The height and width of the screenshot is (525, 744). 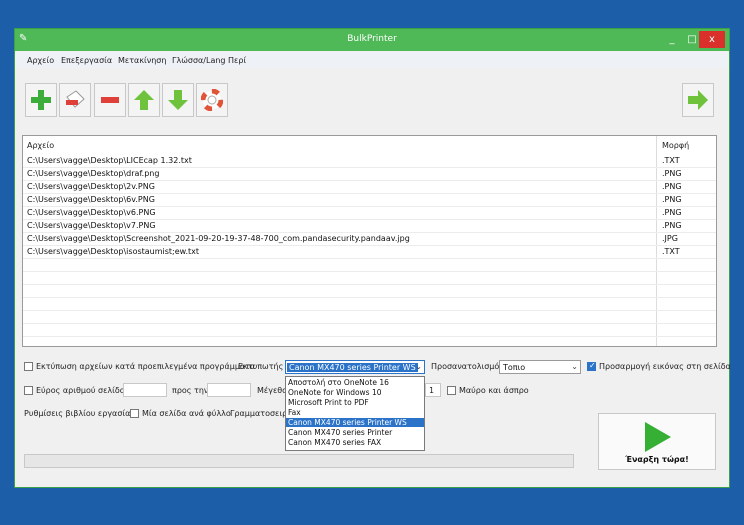 I want to click on column-format-header: Μορφή, so click(x=675, y=145).